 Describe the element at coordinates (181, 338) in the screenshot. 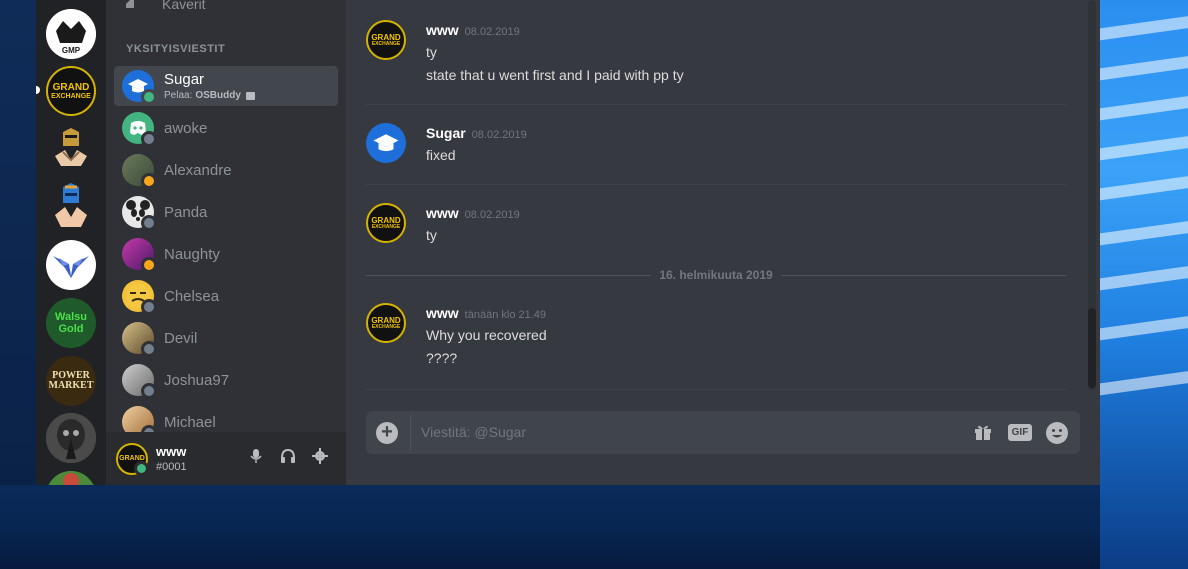

I see `dm-name: Devil` at that location.